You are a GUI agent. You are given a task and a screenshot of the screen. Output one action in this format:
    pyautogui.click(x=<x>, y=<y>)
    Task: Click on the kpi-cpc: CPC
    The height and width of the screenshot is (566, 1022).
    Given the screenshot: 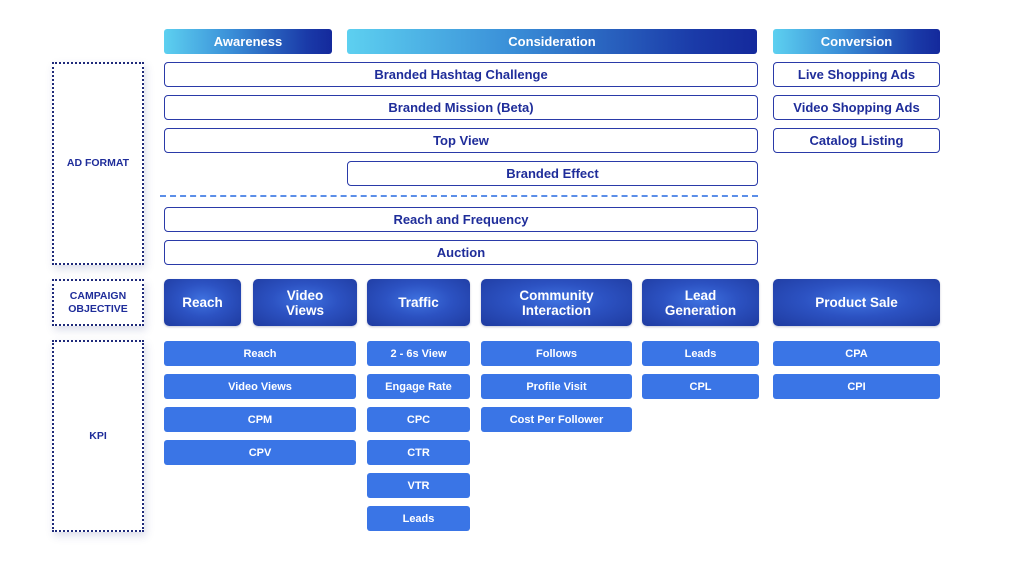 What is the action you would take?
    pyautogui.click(x=418, y=419)
    